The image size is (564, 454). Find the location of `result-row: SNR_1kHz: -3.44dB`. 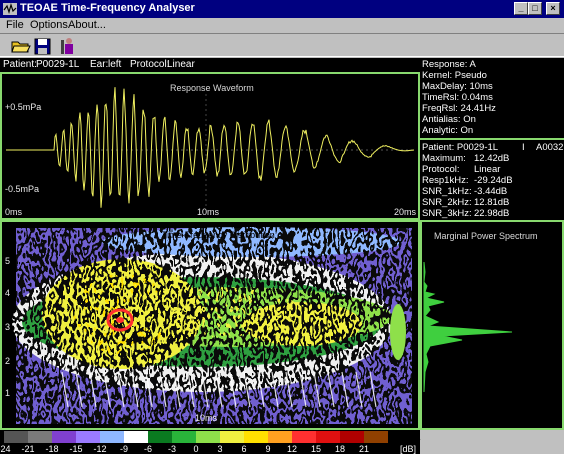

result-row: SNR_1kHz: -3.44dB is located at coordinates (465, 191).